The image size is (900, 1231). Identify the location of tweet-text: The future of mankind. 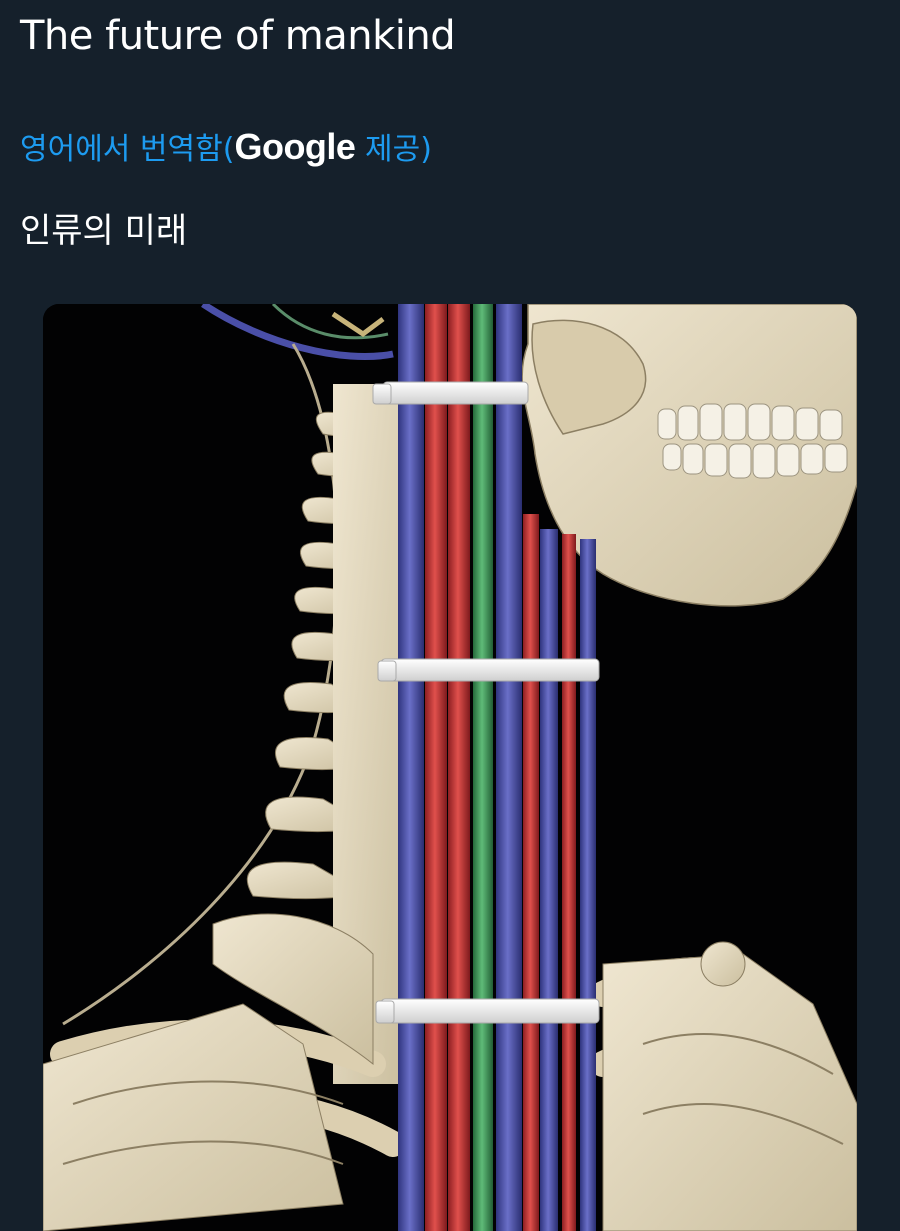
(238, 36).